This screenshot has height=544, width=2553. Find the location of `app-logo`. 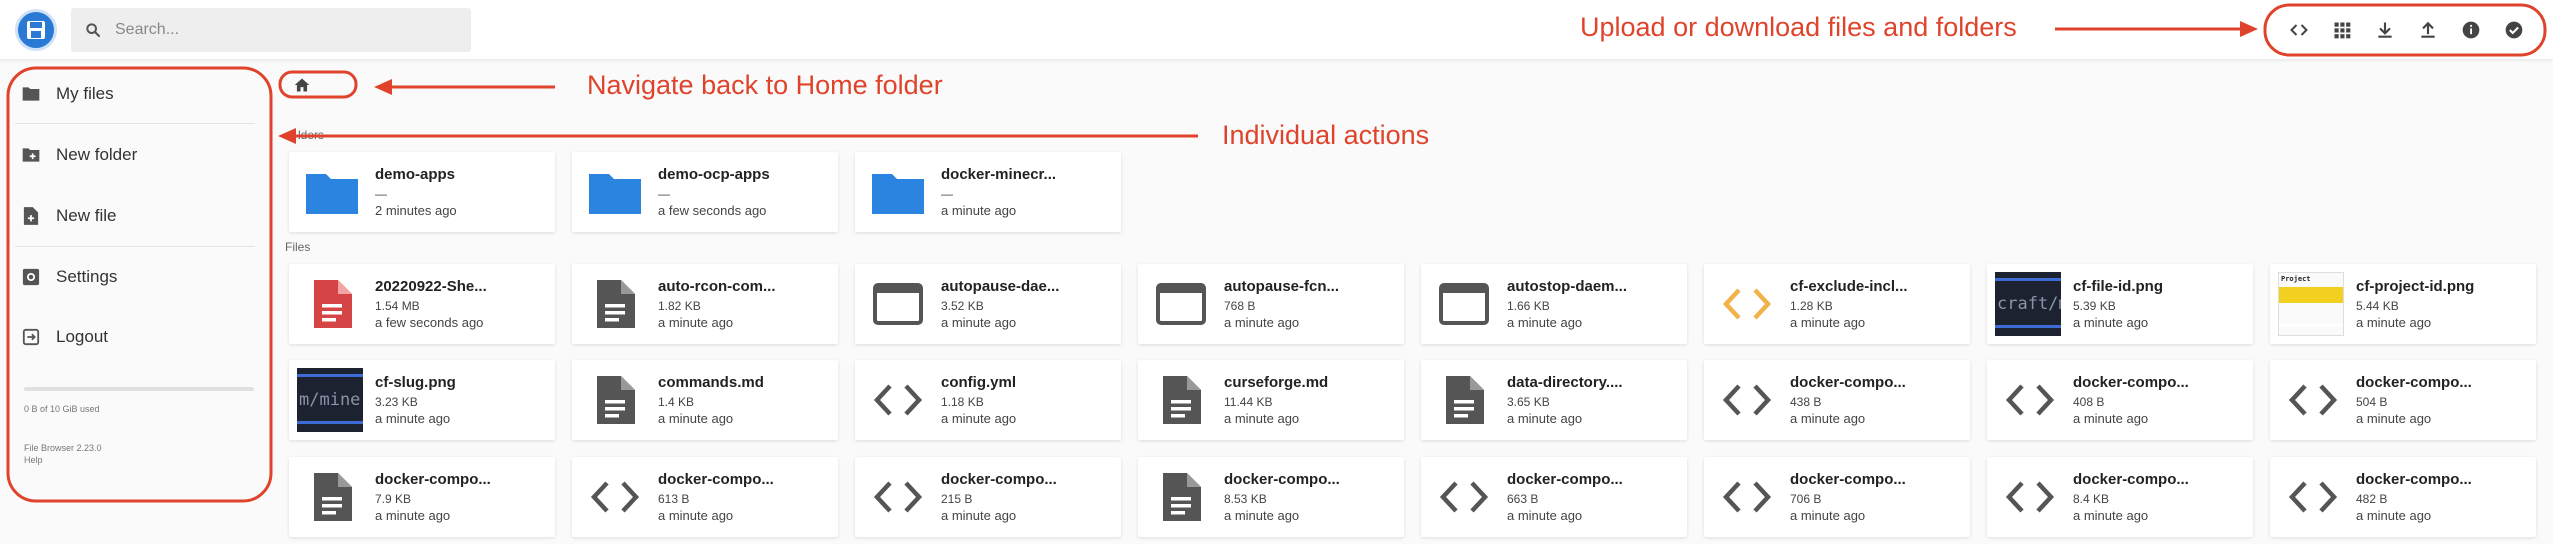

app-logo is located at coordinates (36, 30).